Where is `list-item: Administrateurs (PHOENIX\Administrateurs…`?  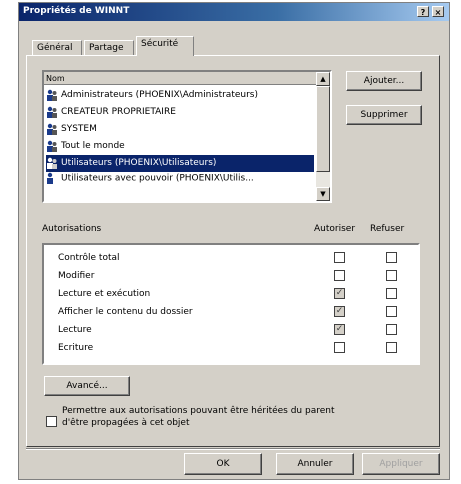 list-item: Administrateurs (PHOENIX\Administrateurs… is located at coordinates (180, 95).